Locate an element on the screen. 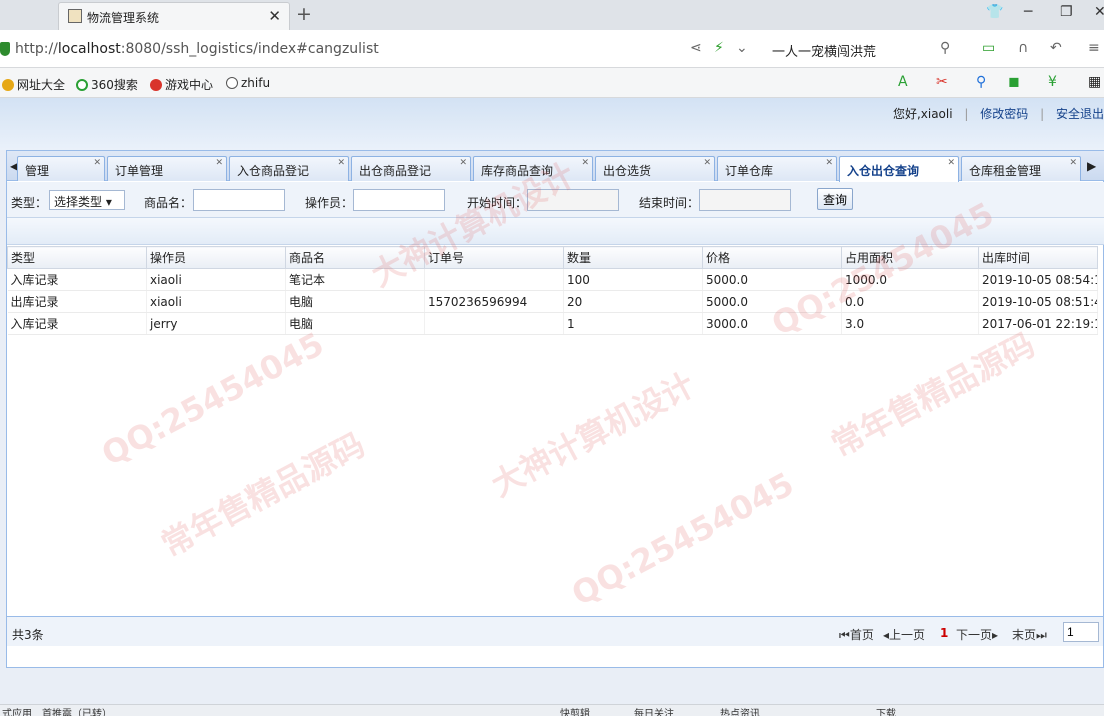 The height and width of the screenshot is (716, 1104). search-toolbar: 类型： 选择类型 ▾ 商品名： 操作员： 开始时间： 结束时间： 查询 is located at coordinates (555, 200).